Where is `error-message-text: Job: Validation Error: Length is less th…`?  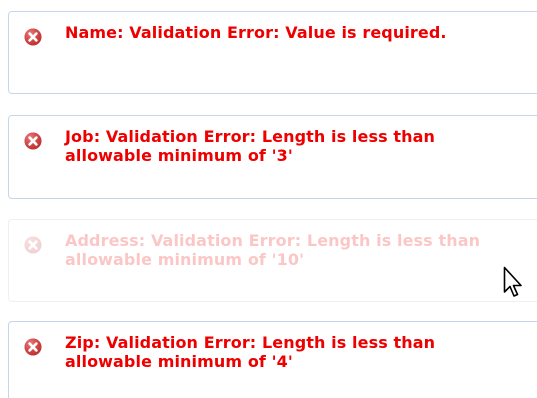
error-message-text: Job: Validation Error: Length is less th… is located at coordinates (250, 146).